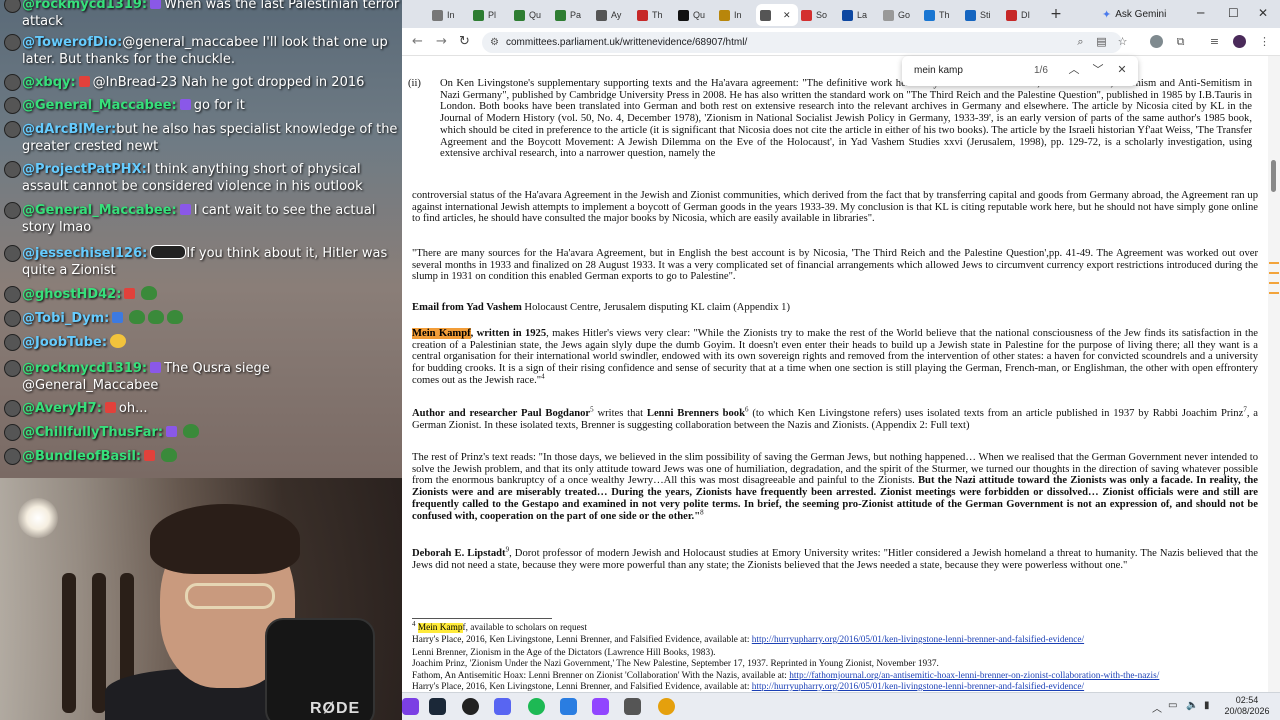  I want to click on extension-icon, so click(1156, 41).